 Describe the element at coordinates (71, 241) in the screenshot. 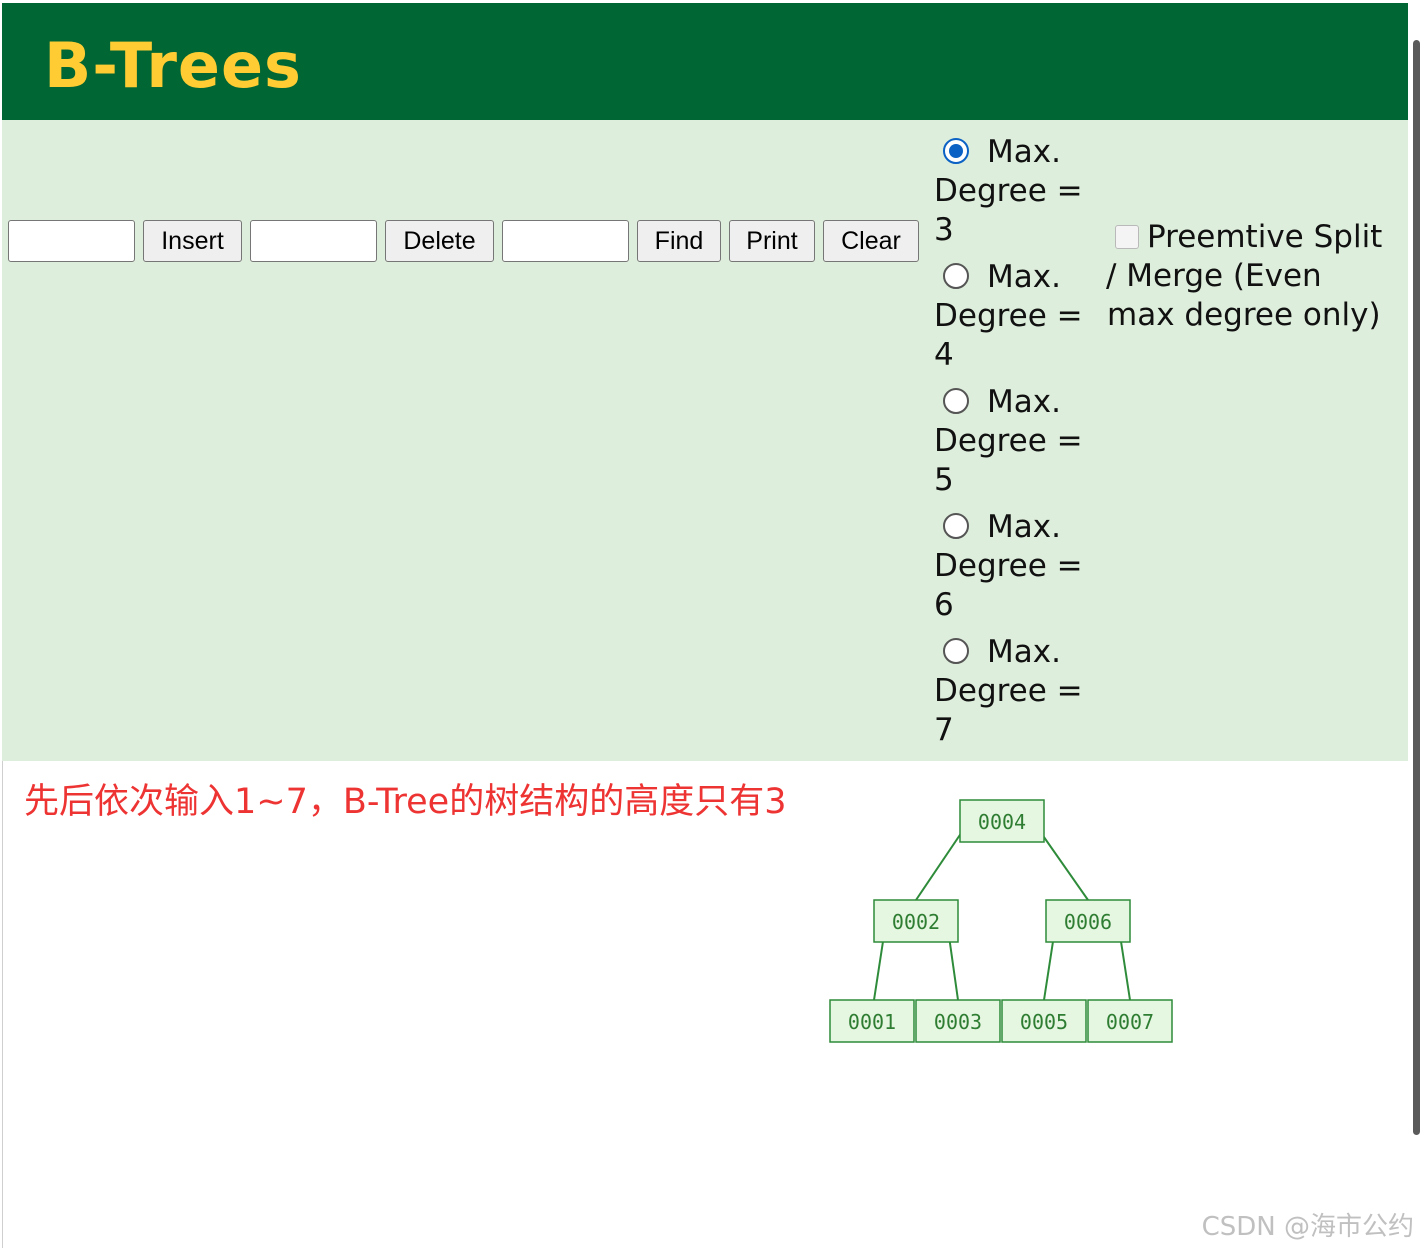

I see `insert-input` at that location.